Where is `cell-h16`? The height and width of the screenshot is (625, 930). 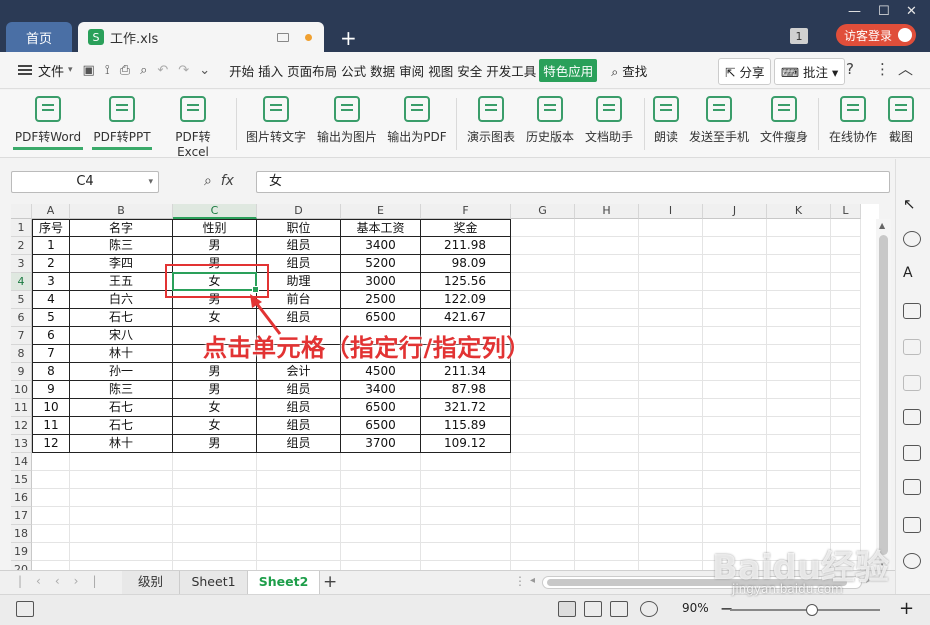
cell-h16 is located at coordinates (607, 498).